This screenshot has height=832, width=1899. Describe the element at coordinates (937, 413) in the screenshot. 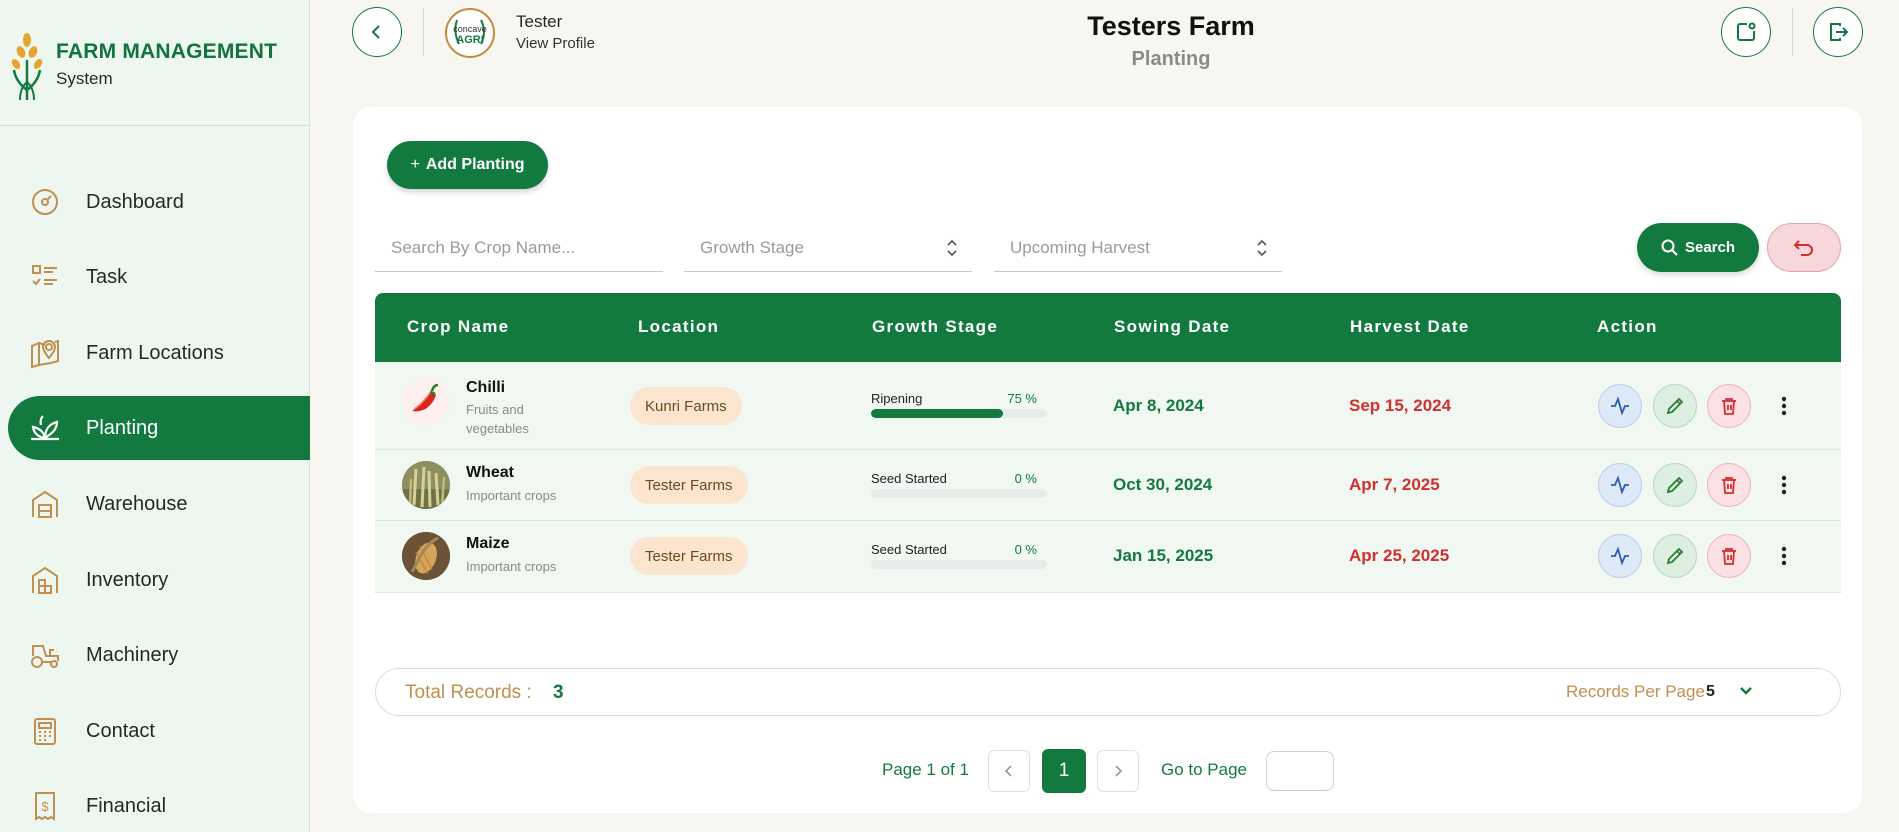

I see `growth-progress-fill` at that location.